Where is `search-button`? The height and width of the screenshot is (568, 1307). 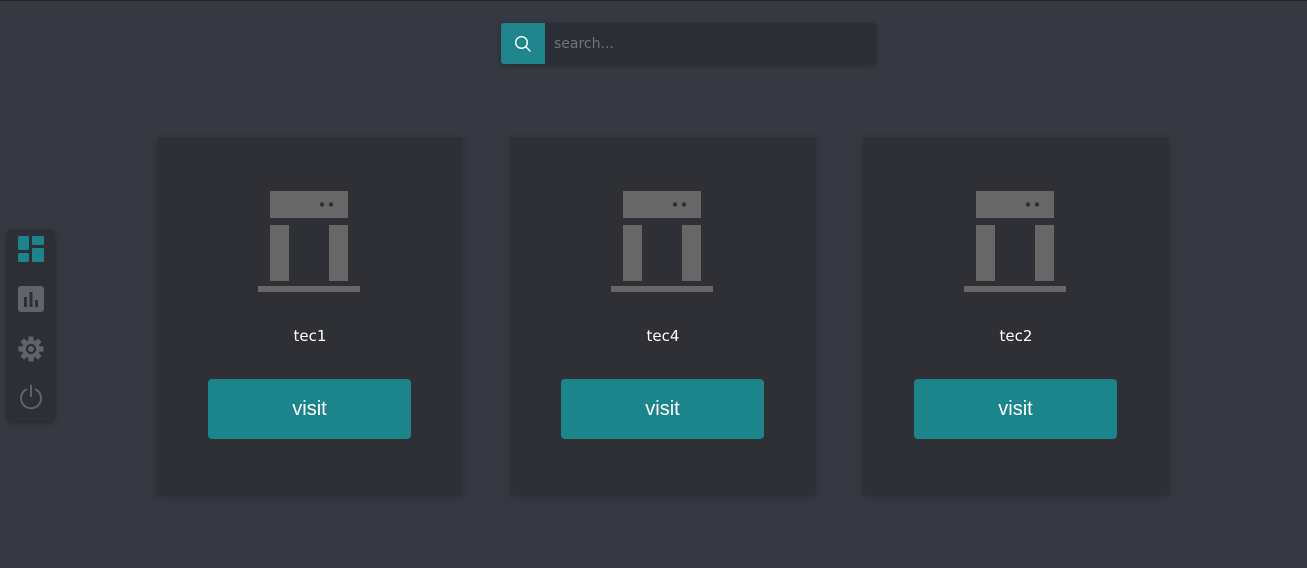 search-button is located at coordinates (523, 43).